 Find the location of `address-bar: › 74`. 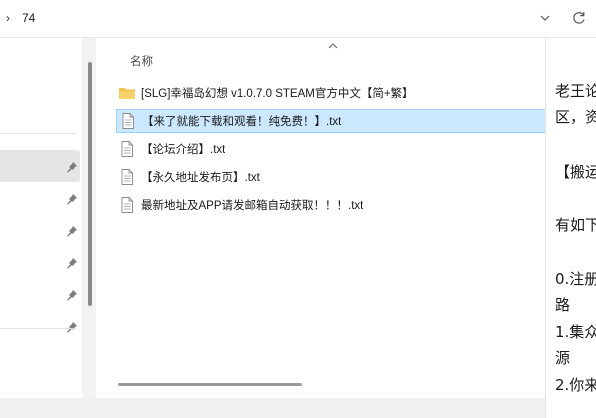

address-bar: › 74 is located at coordinates (298, 19).